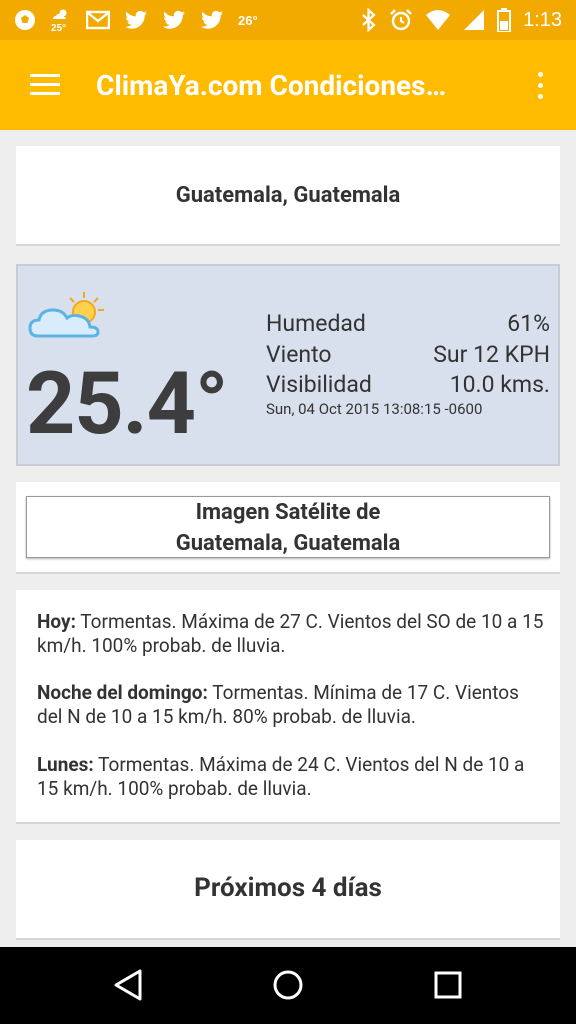  I want to click on weather-notification-icon: 25°, so click(61, 20).